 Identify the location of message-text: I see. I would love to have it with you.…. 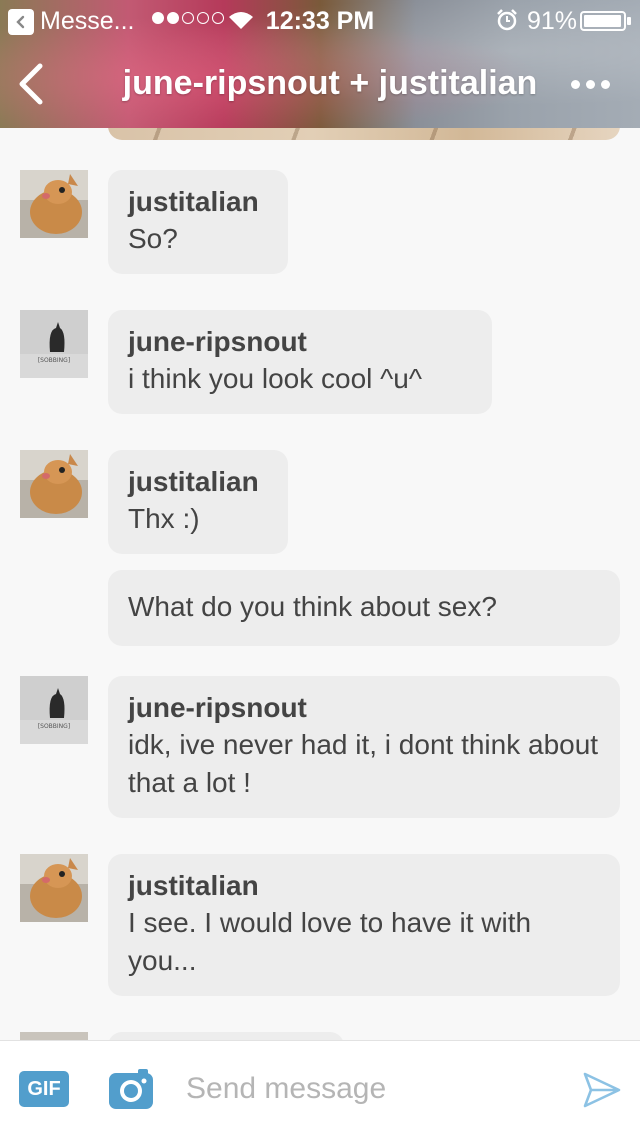
(330, 941).